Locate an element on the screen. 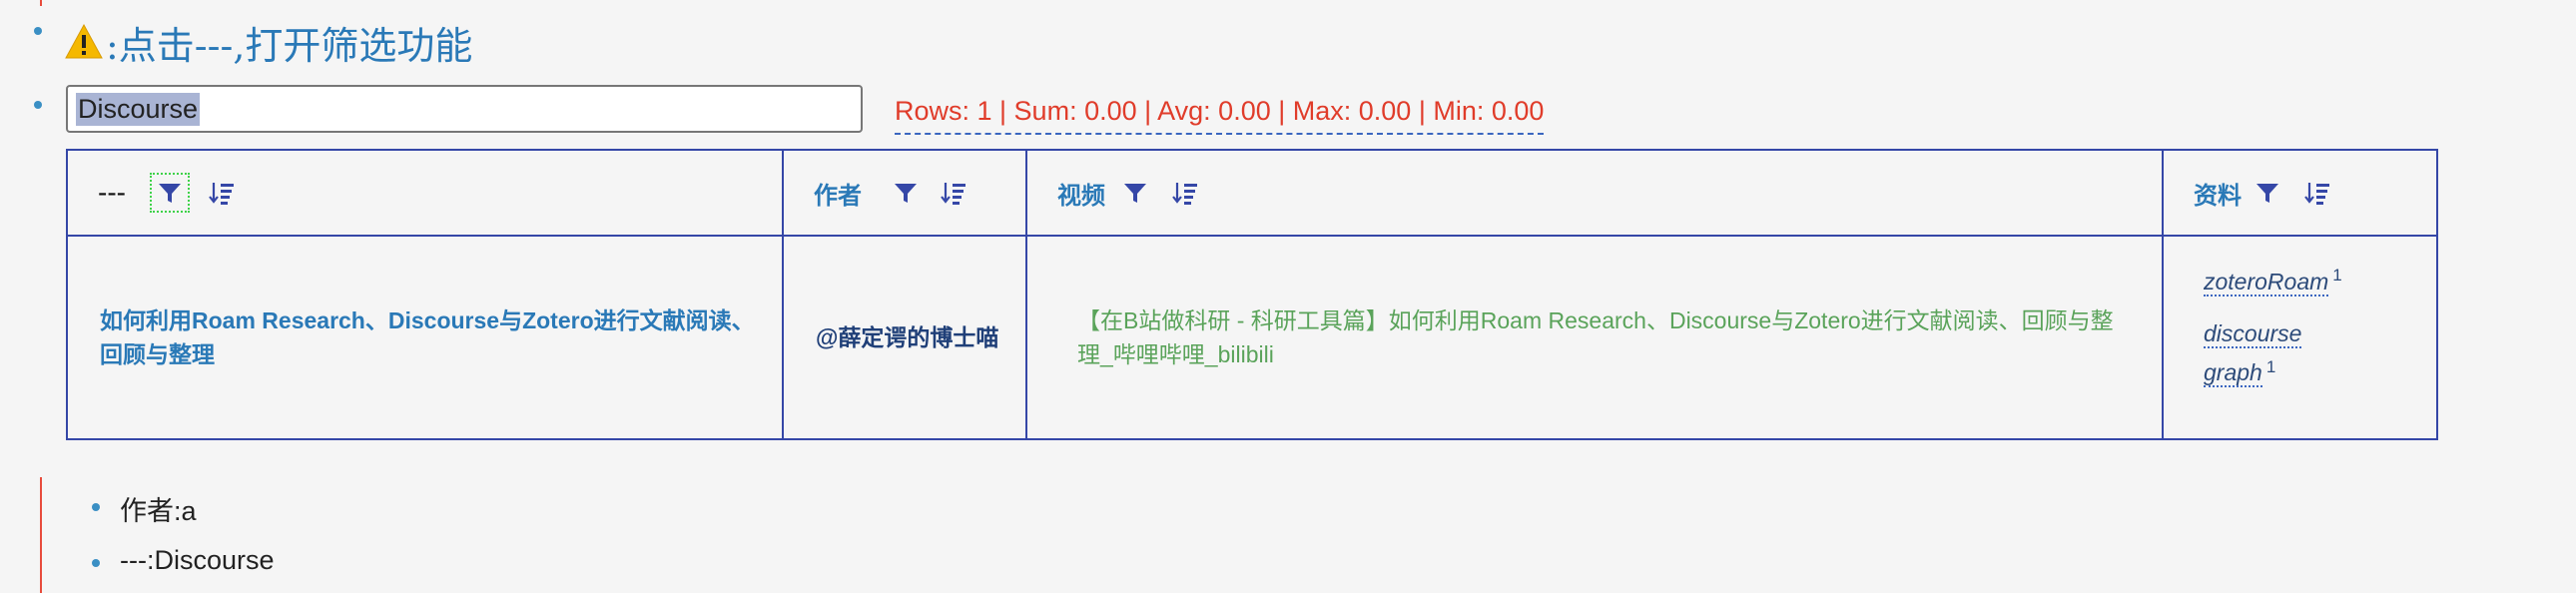 Image resolution: width=2576 pixels, height=593 pixels. column-header-refs: 资料 is located at coordinates (2300, 193).